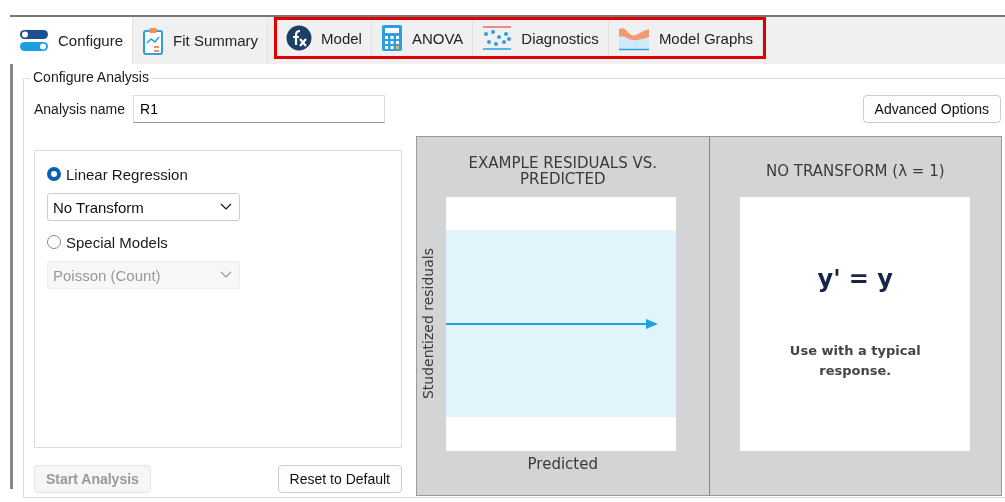 The height and width of the screenshot is (502, 1005). I want to click on radio-label: Special Models, so click(117, 242).